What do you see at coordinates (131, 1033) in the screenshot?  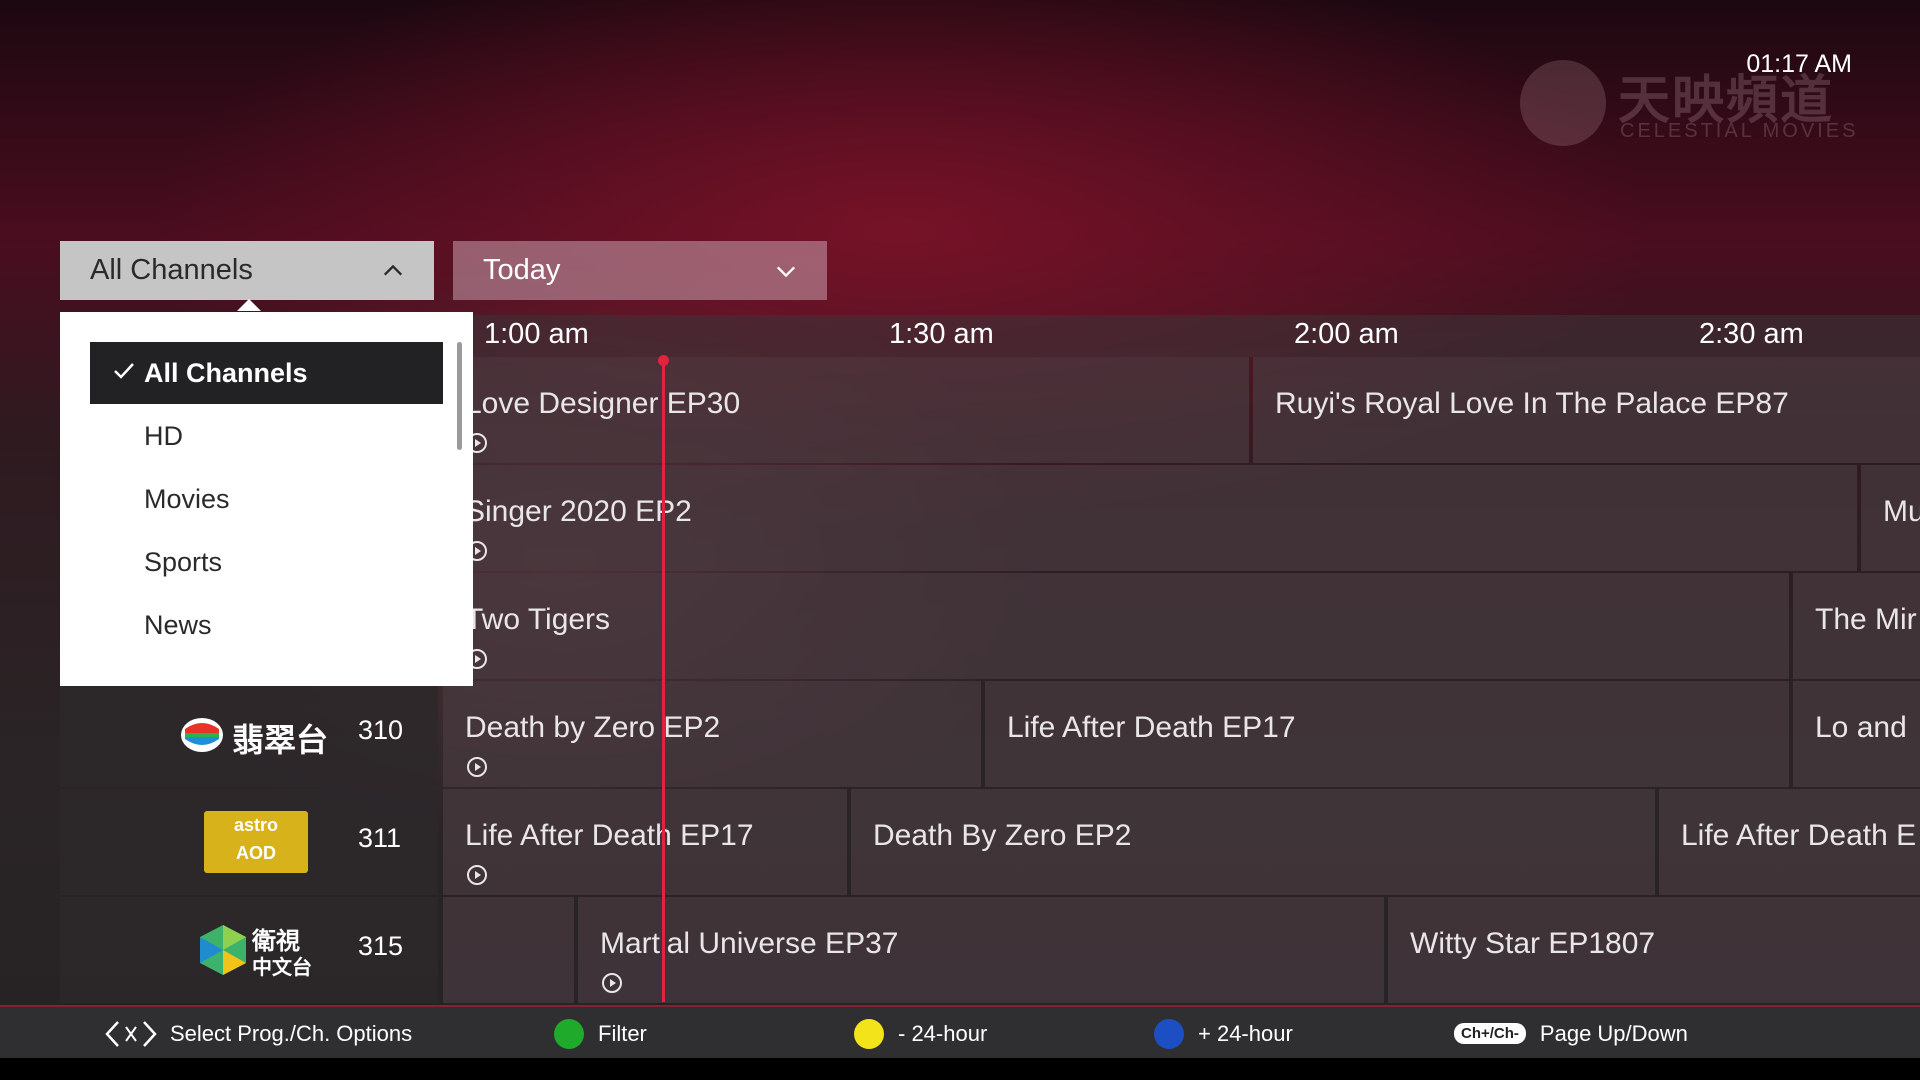 I see `left-right-arrows-icon` at bounding box center [131, 1033].